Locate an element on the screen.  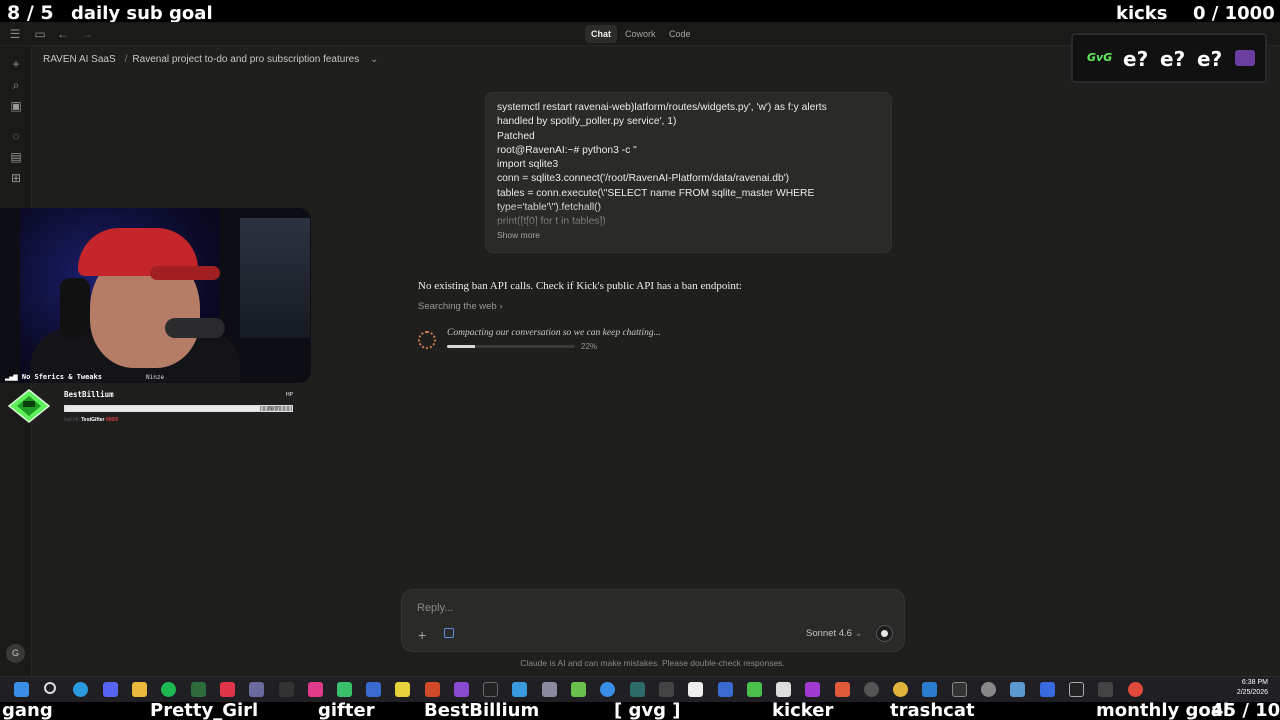
user-avatar: G is located at coordinates (15, 653).